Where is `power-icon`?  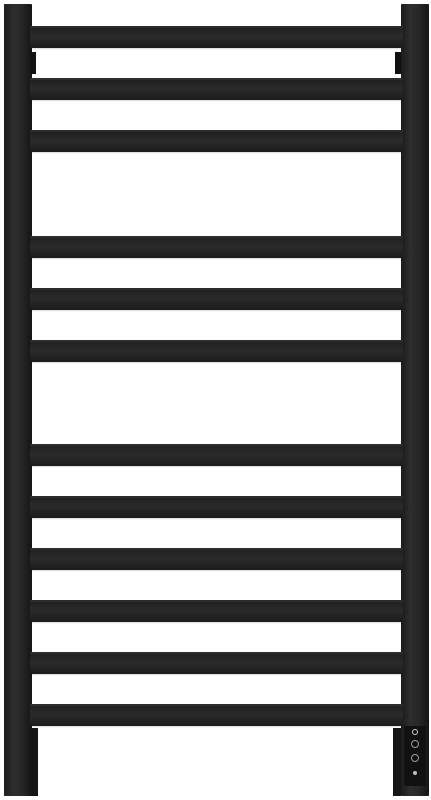
power-icon is located at coordinates (415, 732).